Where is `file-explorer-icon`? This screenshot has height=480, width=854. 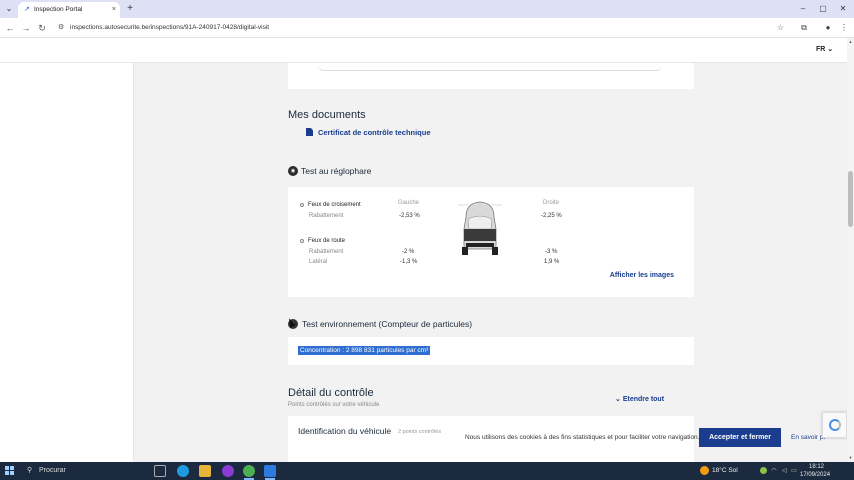 file-explorer-icon is located at coordinates (205, 471).